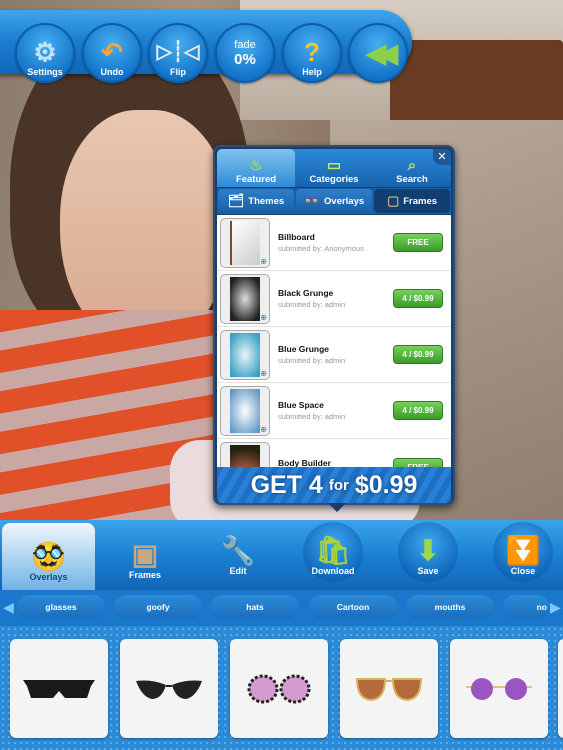  I want to click on category-goofy: goofy, so click(158, 607).